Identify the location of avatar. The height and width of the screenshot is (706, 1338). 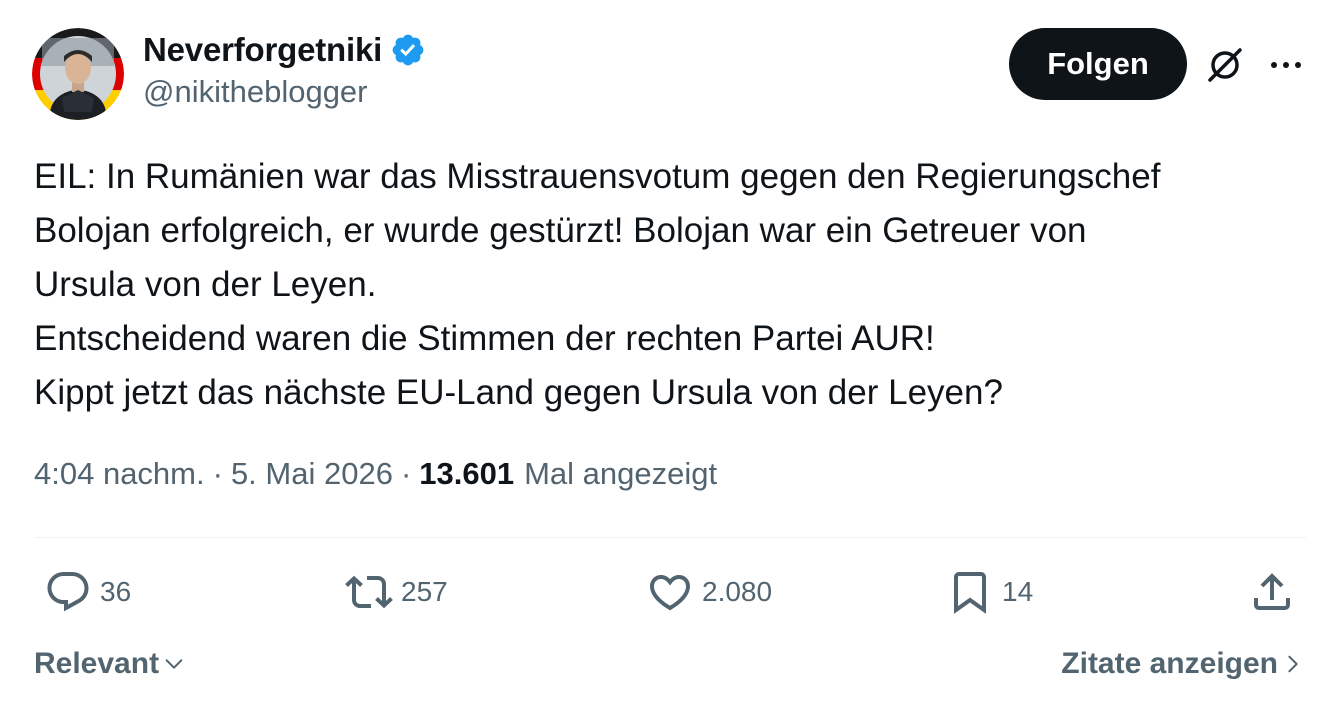
(78, 74).